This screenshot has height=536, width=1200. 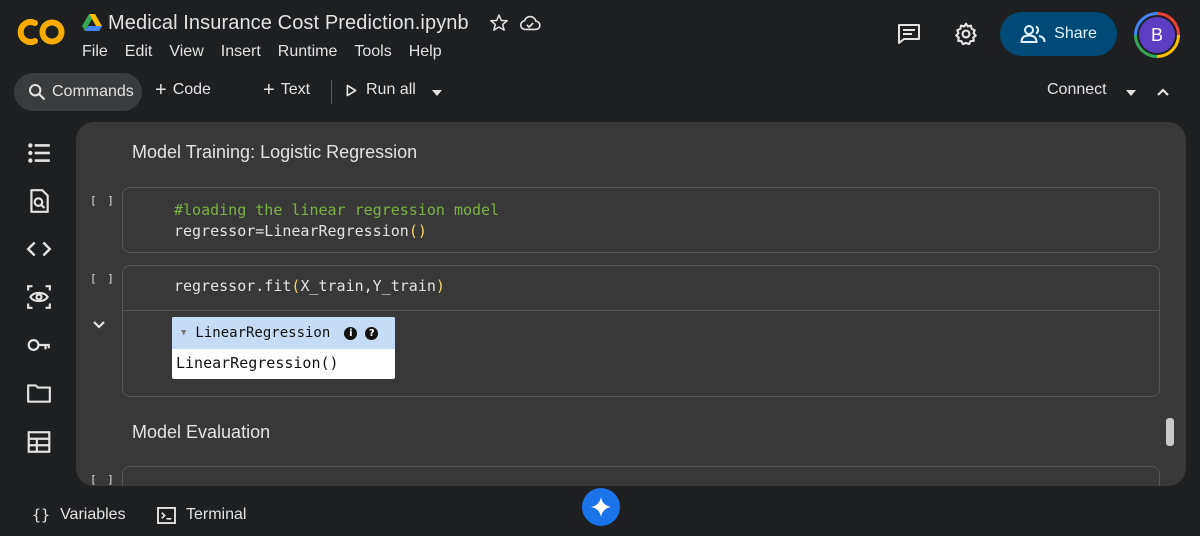 I want to click on folder-icon, so click(x=39, y=393).